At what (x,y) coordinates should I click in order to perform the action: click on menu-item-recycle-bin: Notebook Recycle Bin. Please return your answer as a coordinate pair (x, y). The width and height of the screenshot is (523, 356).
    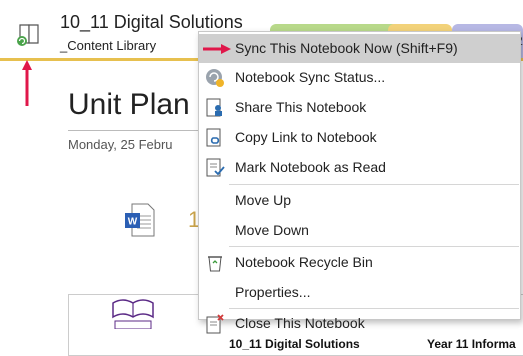
    Looking at the image, I should click on (359, 262).